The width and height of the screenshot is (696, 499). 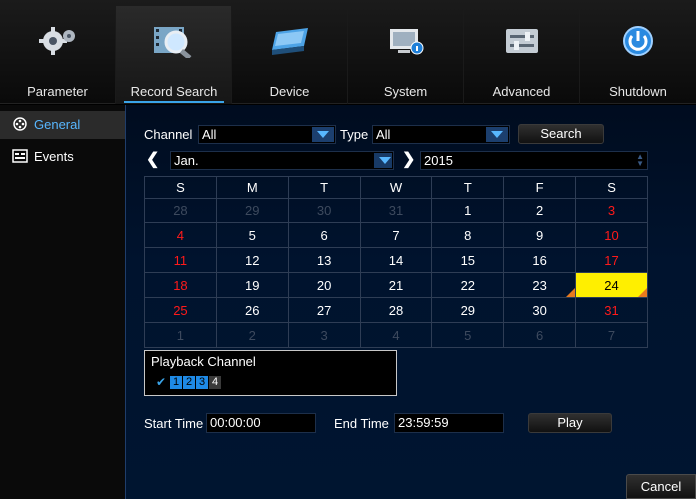 What do you see at coordinates (252, 187) in the screenshot?
I see `weekday-header: M` at bounding box center [252, 187].